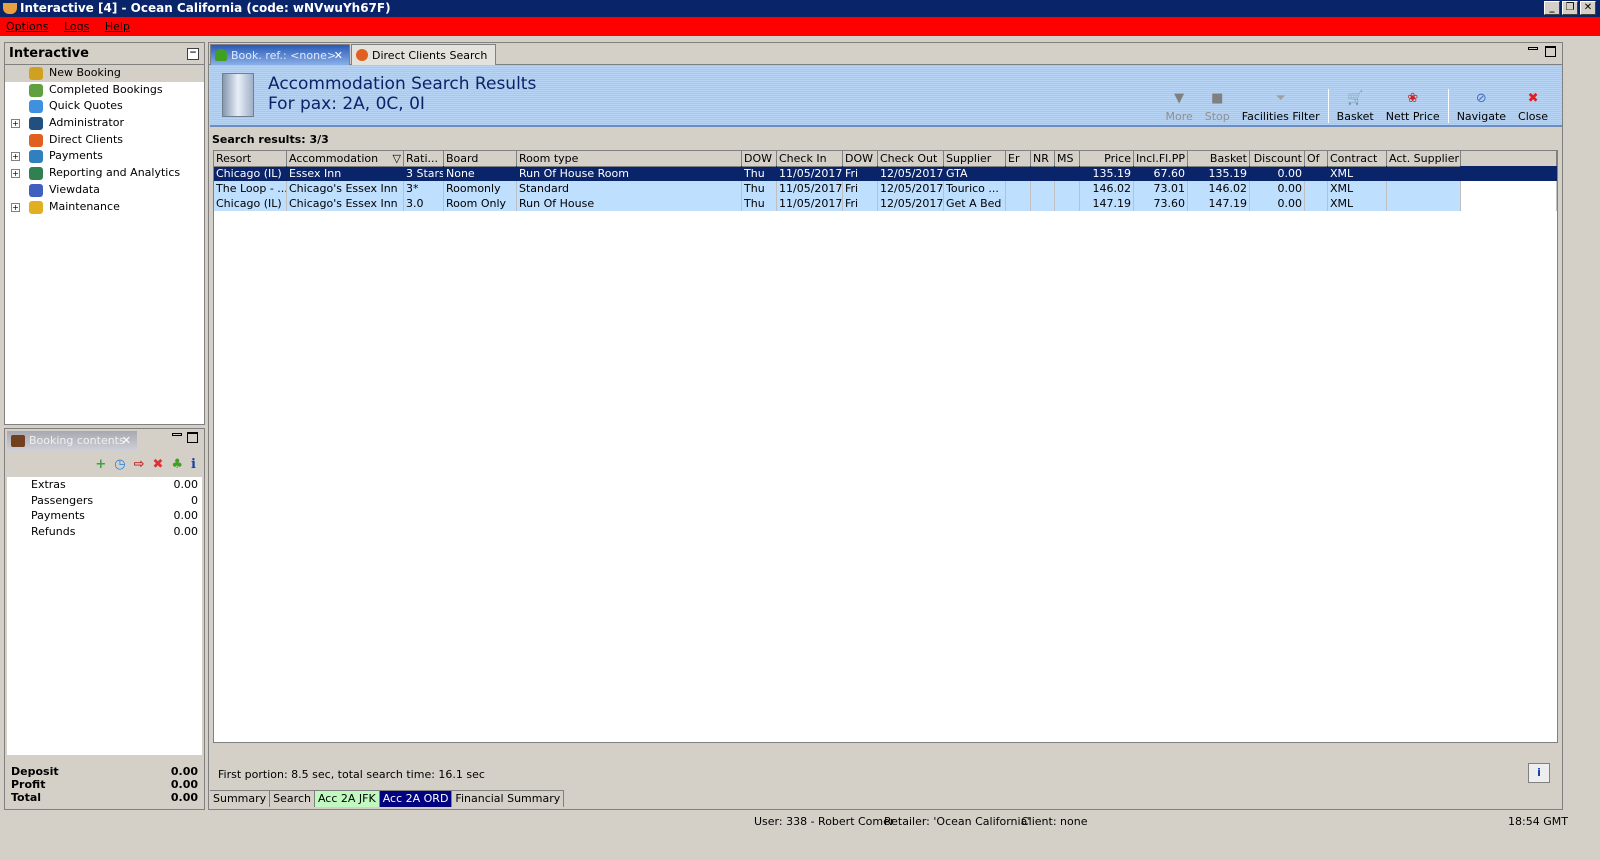 The image size is (1600, 860). I want to click on basket-move-icon: ⇨, so click(139, 464).